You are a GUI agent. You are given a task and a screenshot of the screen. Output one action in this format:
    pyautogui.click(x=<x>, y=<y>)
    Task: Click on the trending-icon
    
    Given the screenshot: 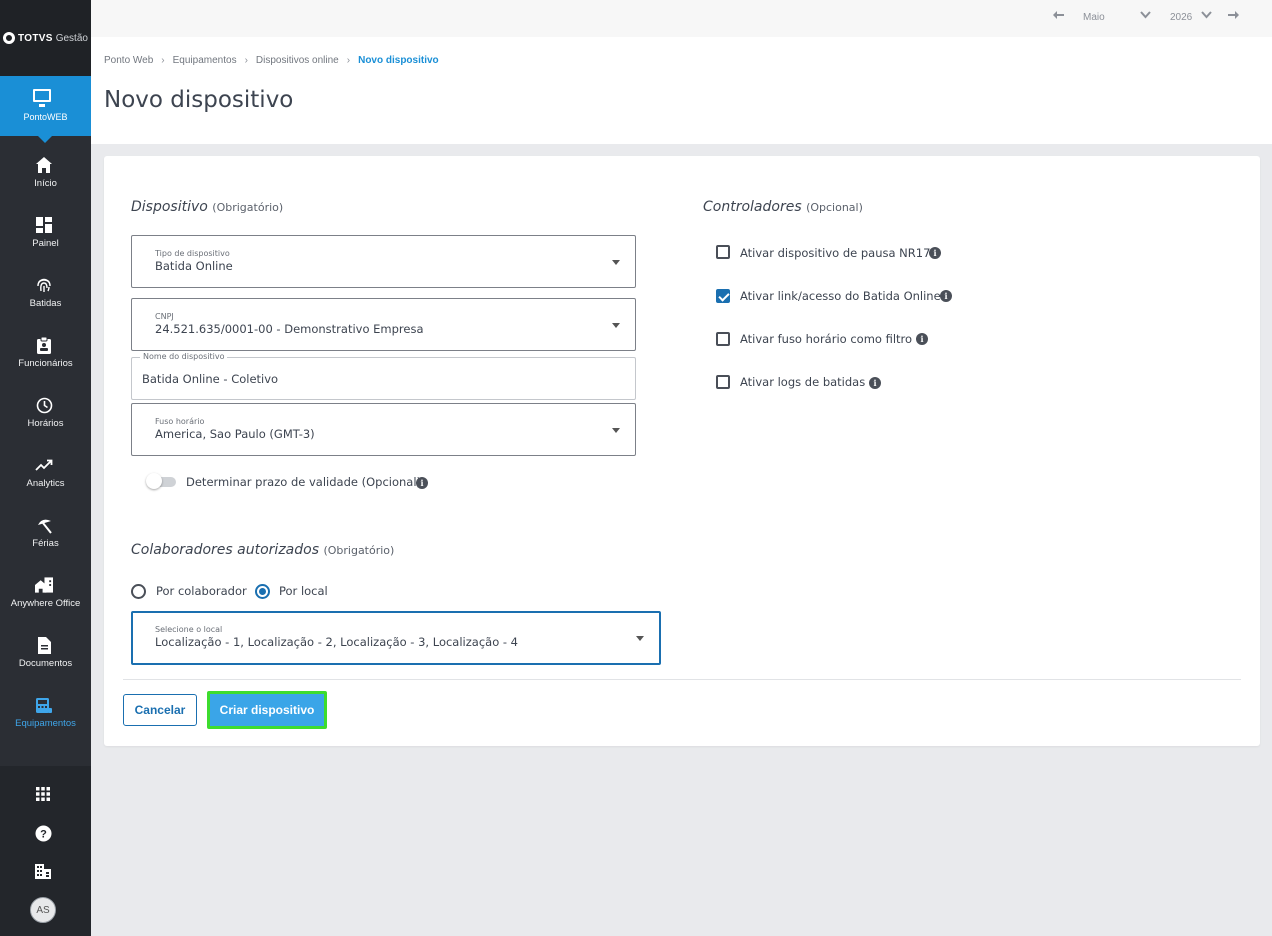 What is the action you would take?
    pyautogui.click(x=44, y=465)
    